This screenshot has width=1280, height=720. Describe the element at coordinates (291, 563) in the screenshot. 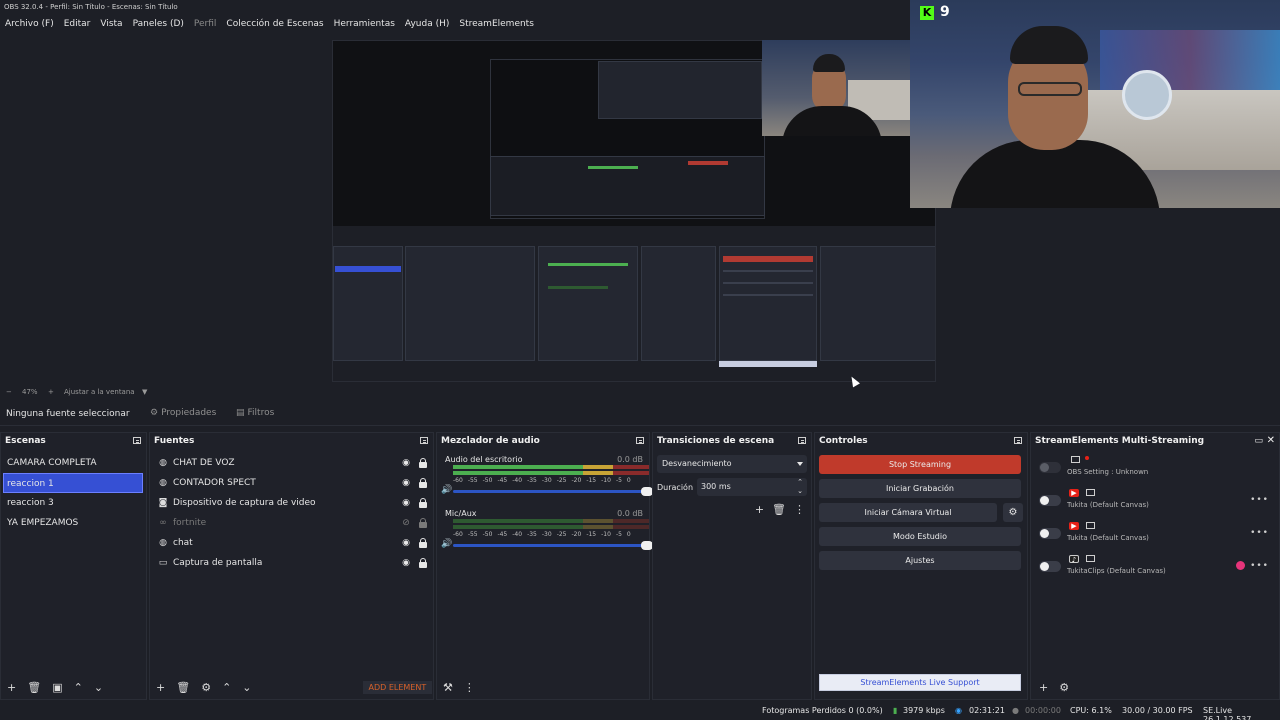

I see `source-item: ▭ Captura de pantalla ◉` at that location.